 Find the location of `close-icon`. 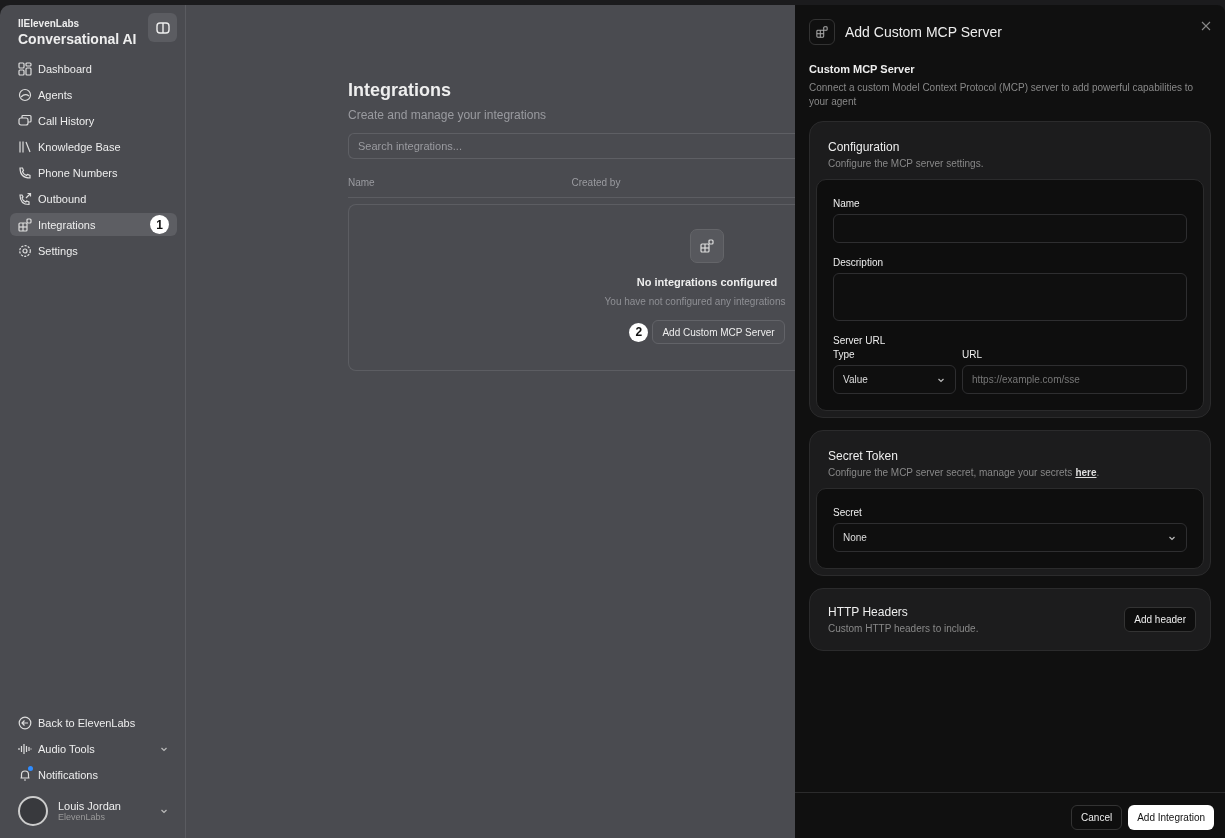

close-icon is located at coordinates (1206, 26).